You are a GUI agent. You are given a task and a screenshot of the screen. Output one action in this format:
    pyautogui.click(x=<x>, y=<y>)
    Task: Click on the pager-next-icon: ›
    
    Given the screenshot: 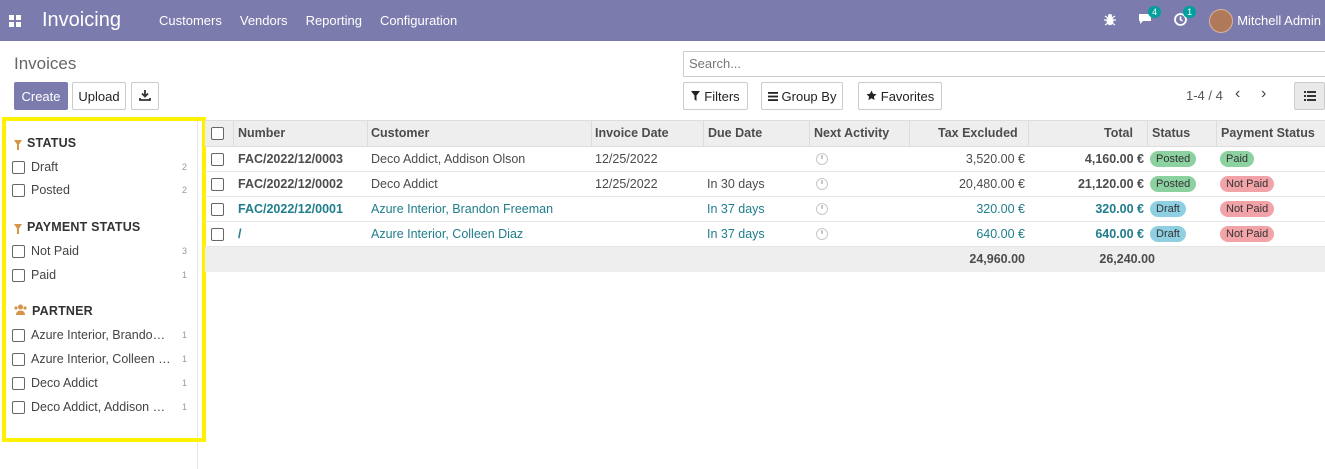 What is the action you would take?
    pyautogui.click(x=1263, y=94)
    